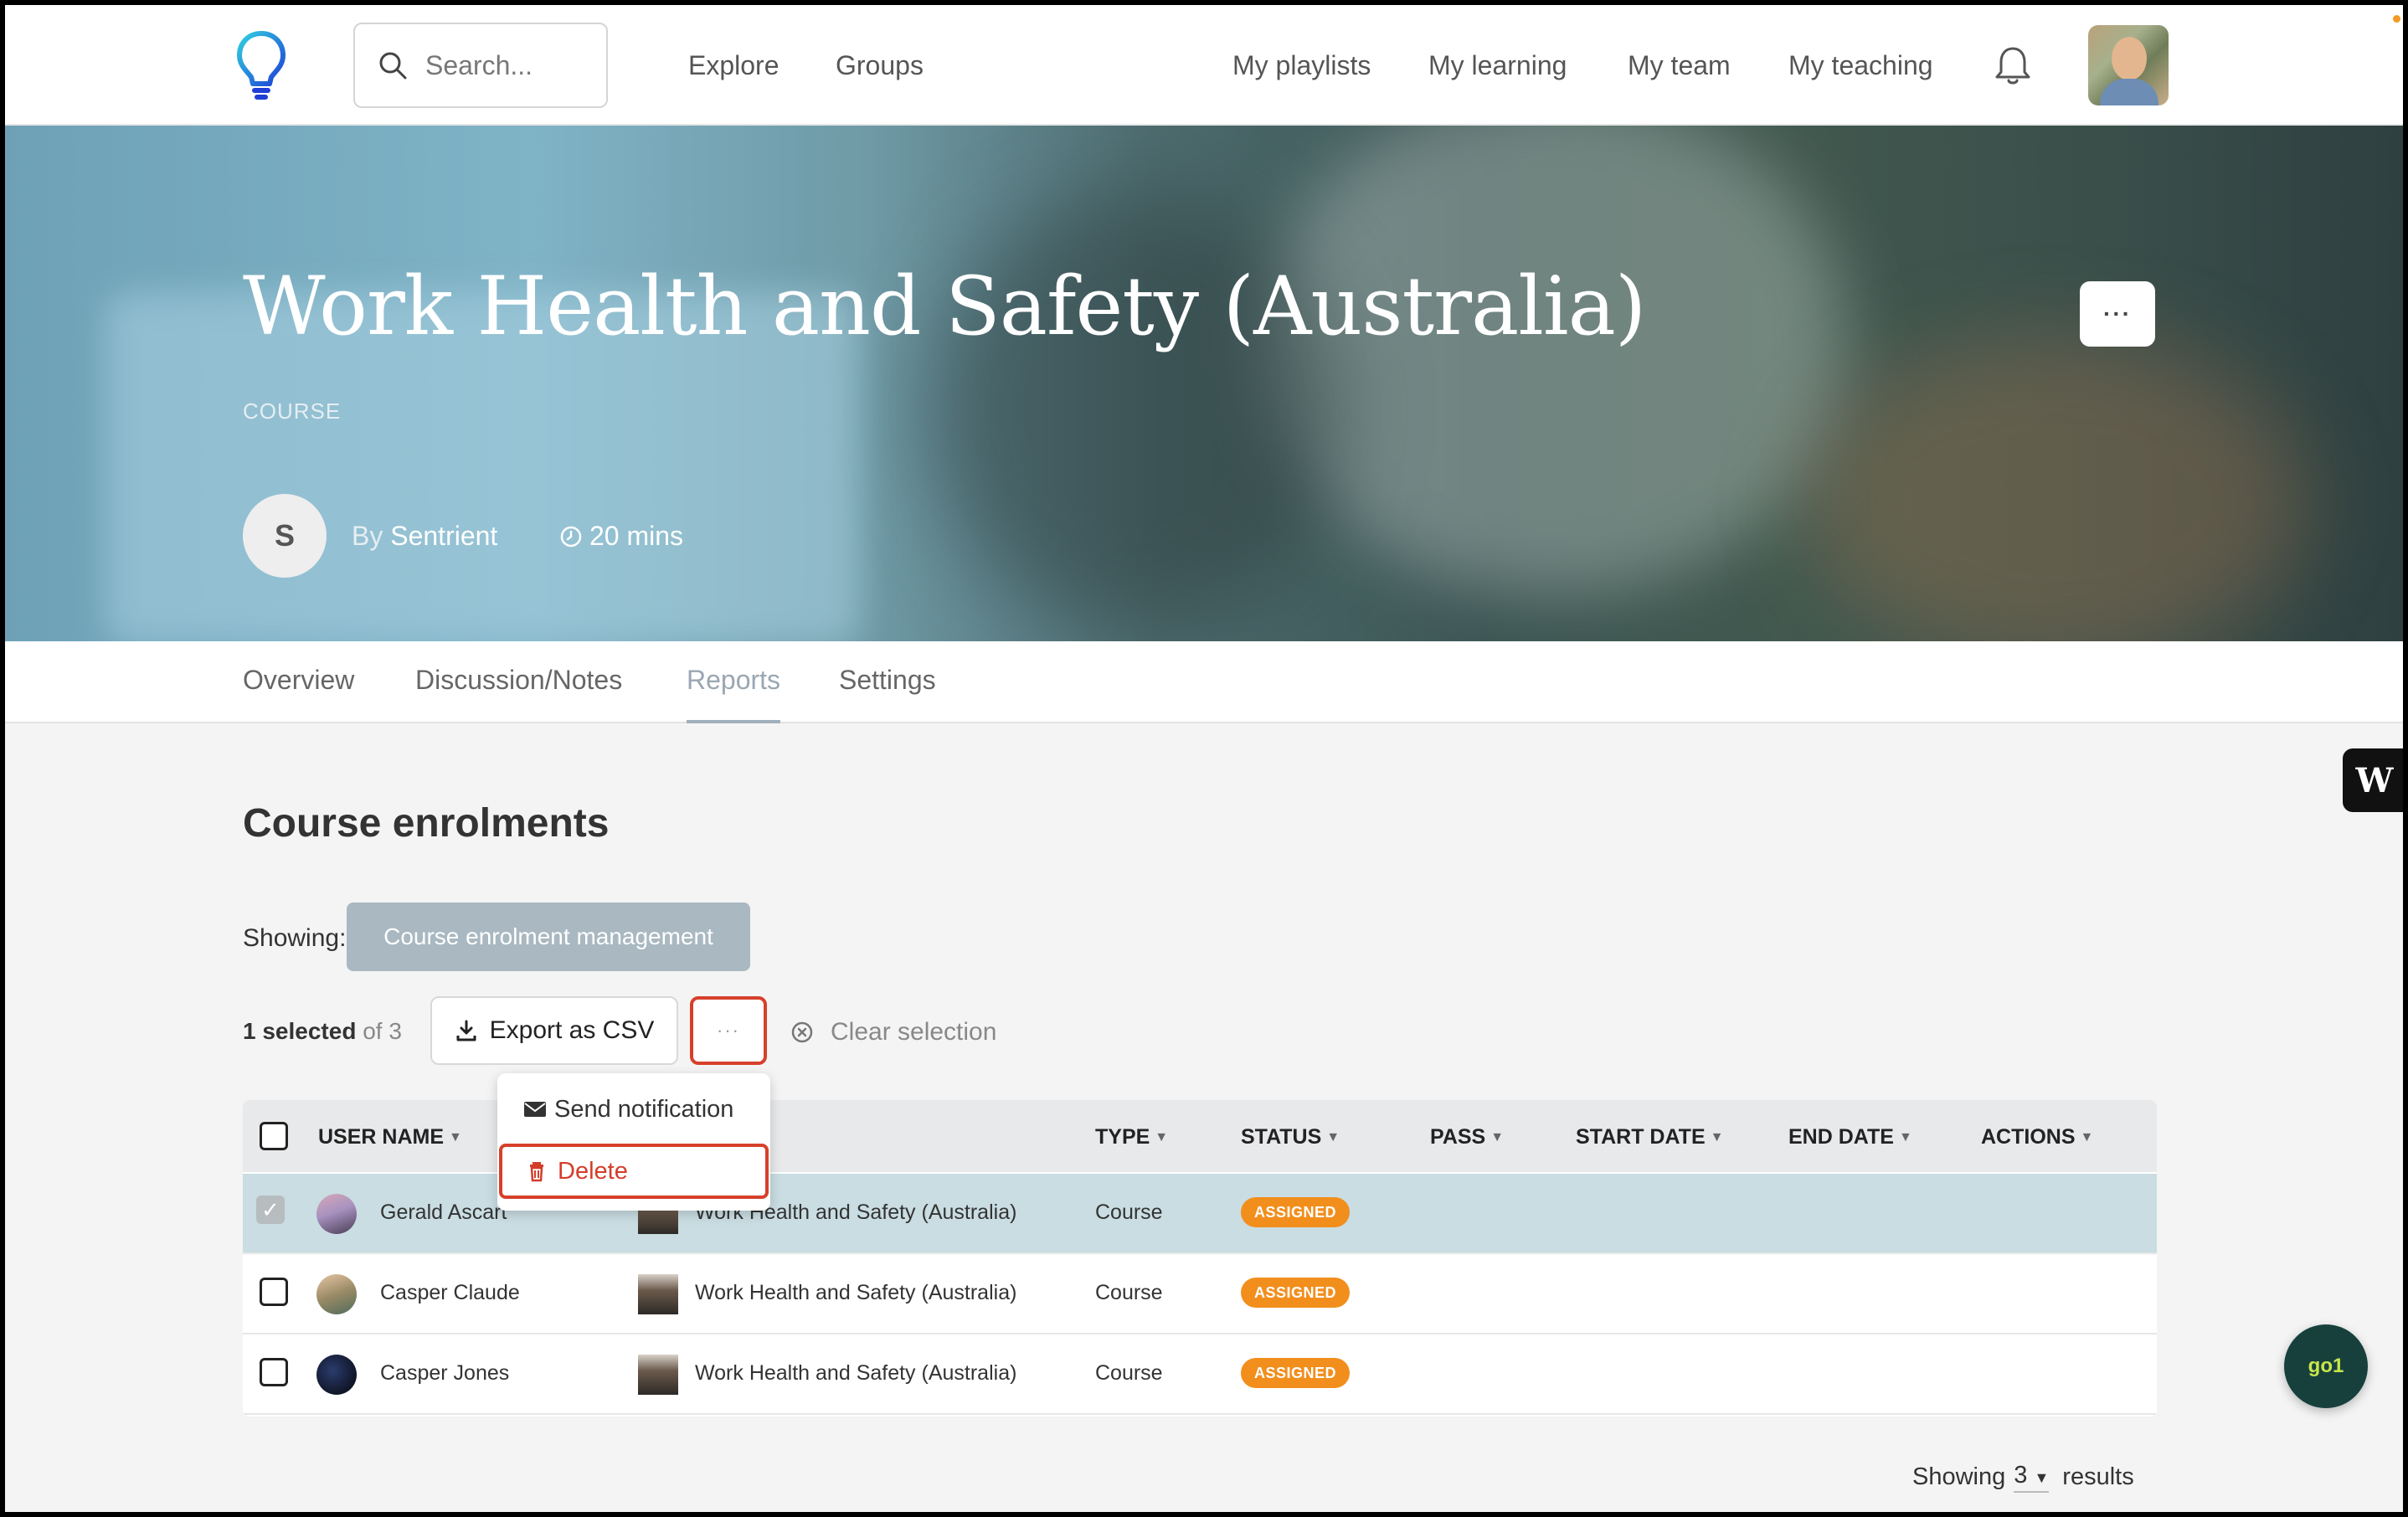 The width and height of the screenshot is (2408, 1517). I want to click on user-name: Casper Claude, so click(450, 1293).